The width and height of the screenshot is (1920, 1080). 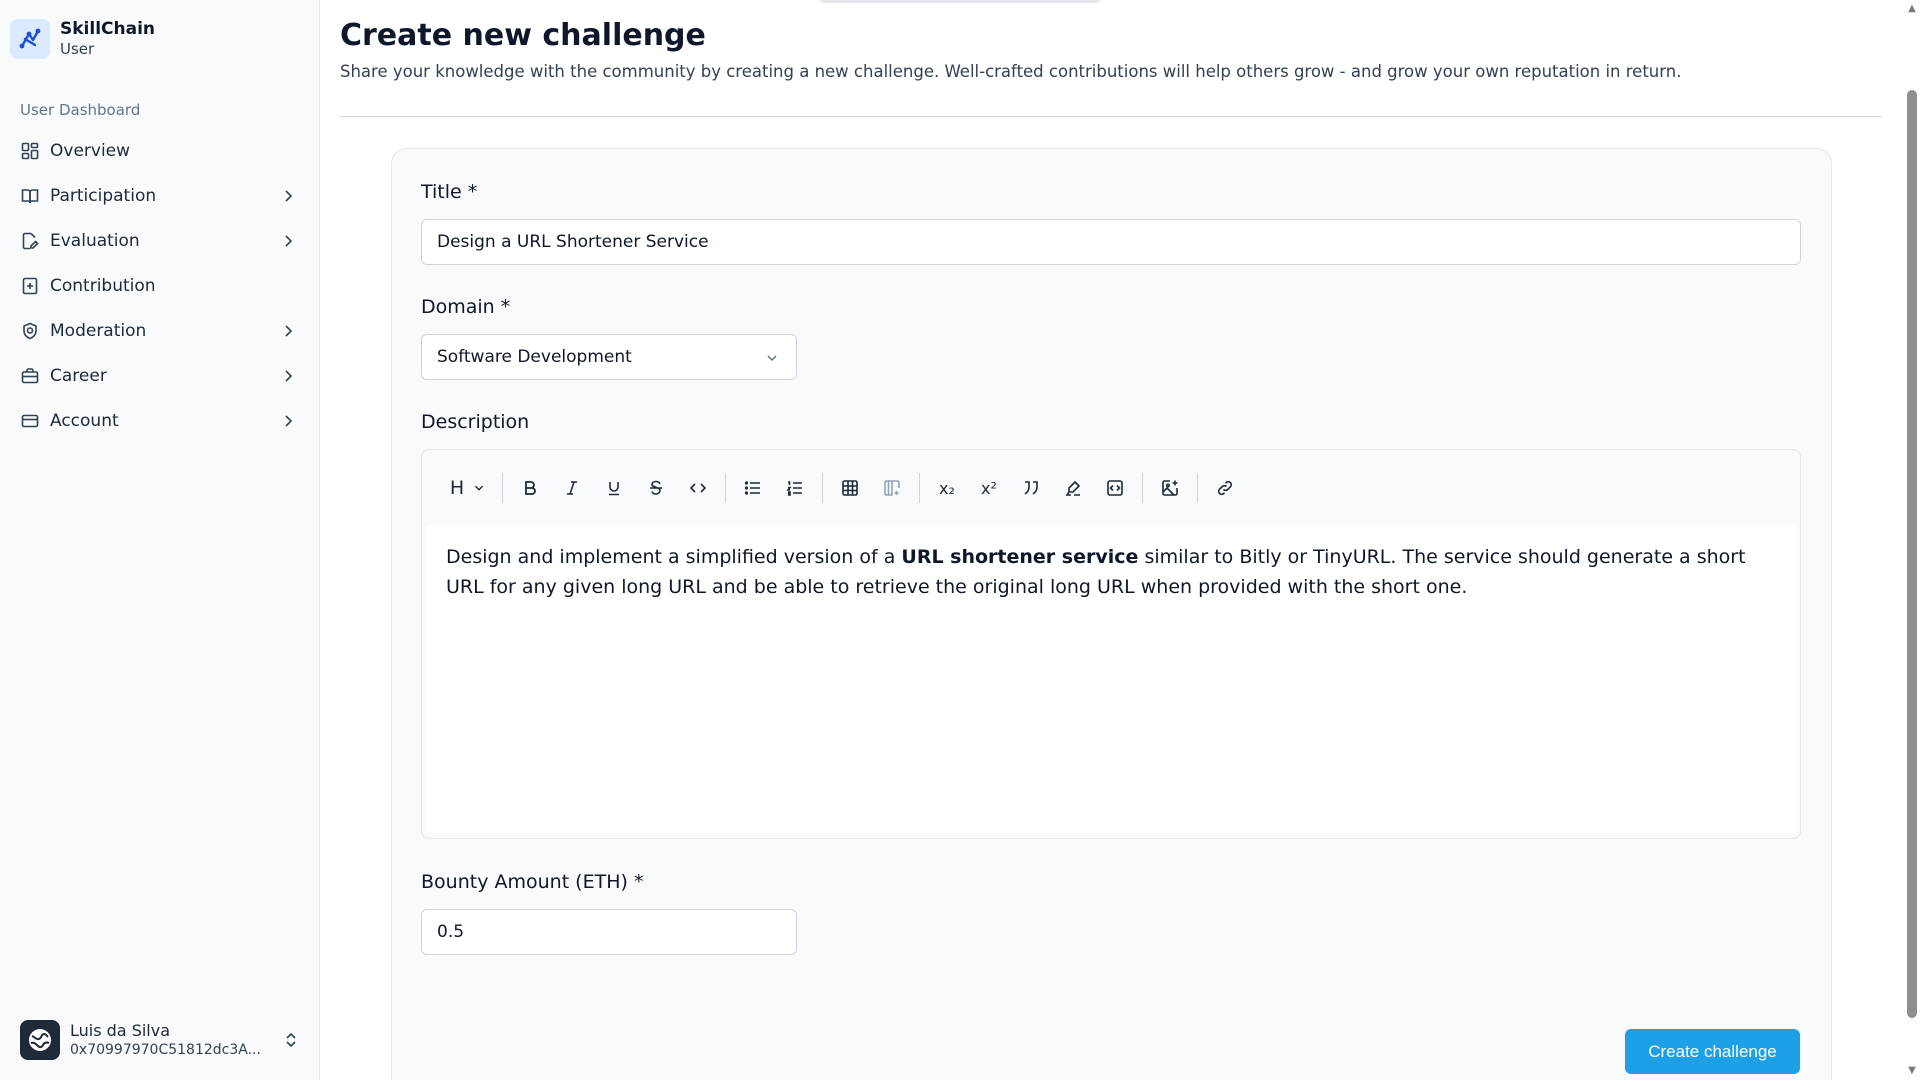 What do you see at coordinates (30, 241) in the screenshot?
I see `file-edit-icon` at bounding box center [30, 241].